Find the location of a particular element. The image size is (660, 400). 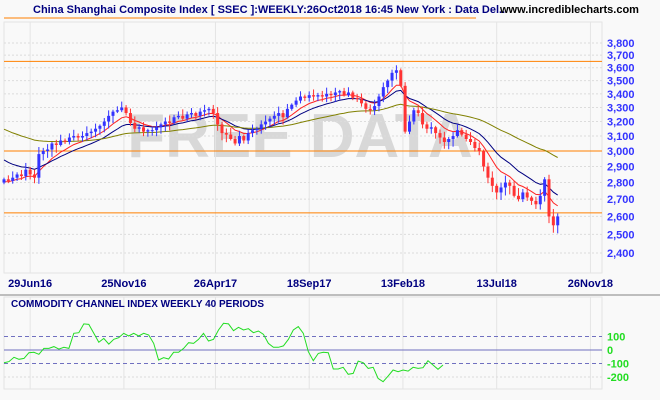

x-tick-label: 29Jun16 is located at coordinates (30, 284).